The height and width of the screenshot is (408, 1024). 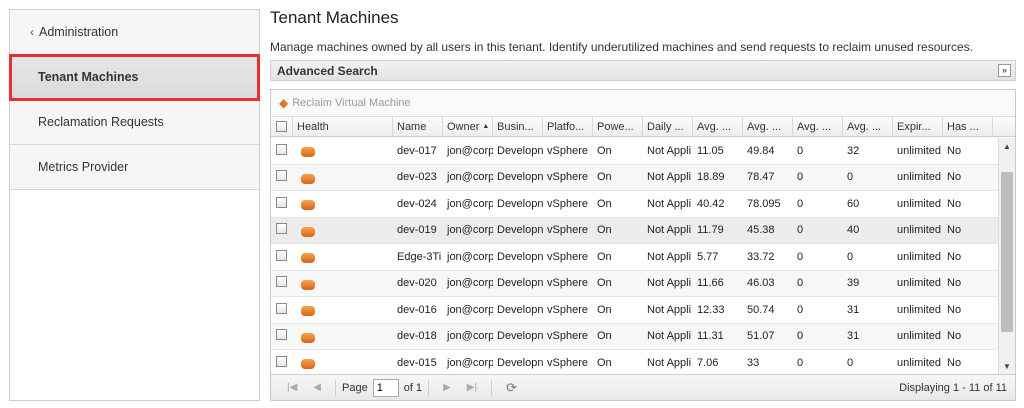 What do you see at coordinates (317, 387) in the screenshot?
I see `prev-page-icon: ◀` at bounding box center [317, 387].